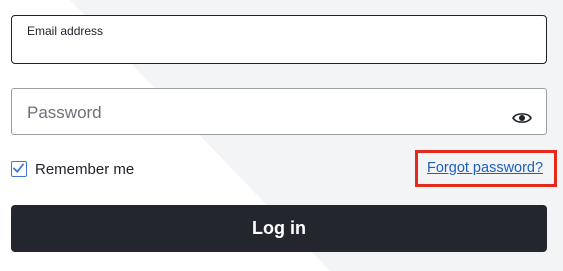  I want to click on eye-icon, so click(522, 118).